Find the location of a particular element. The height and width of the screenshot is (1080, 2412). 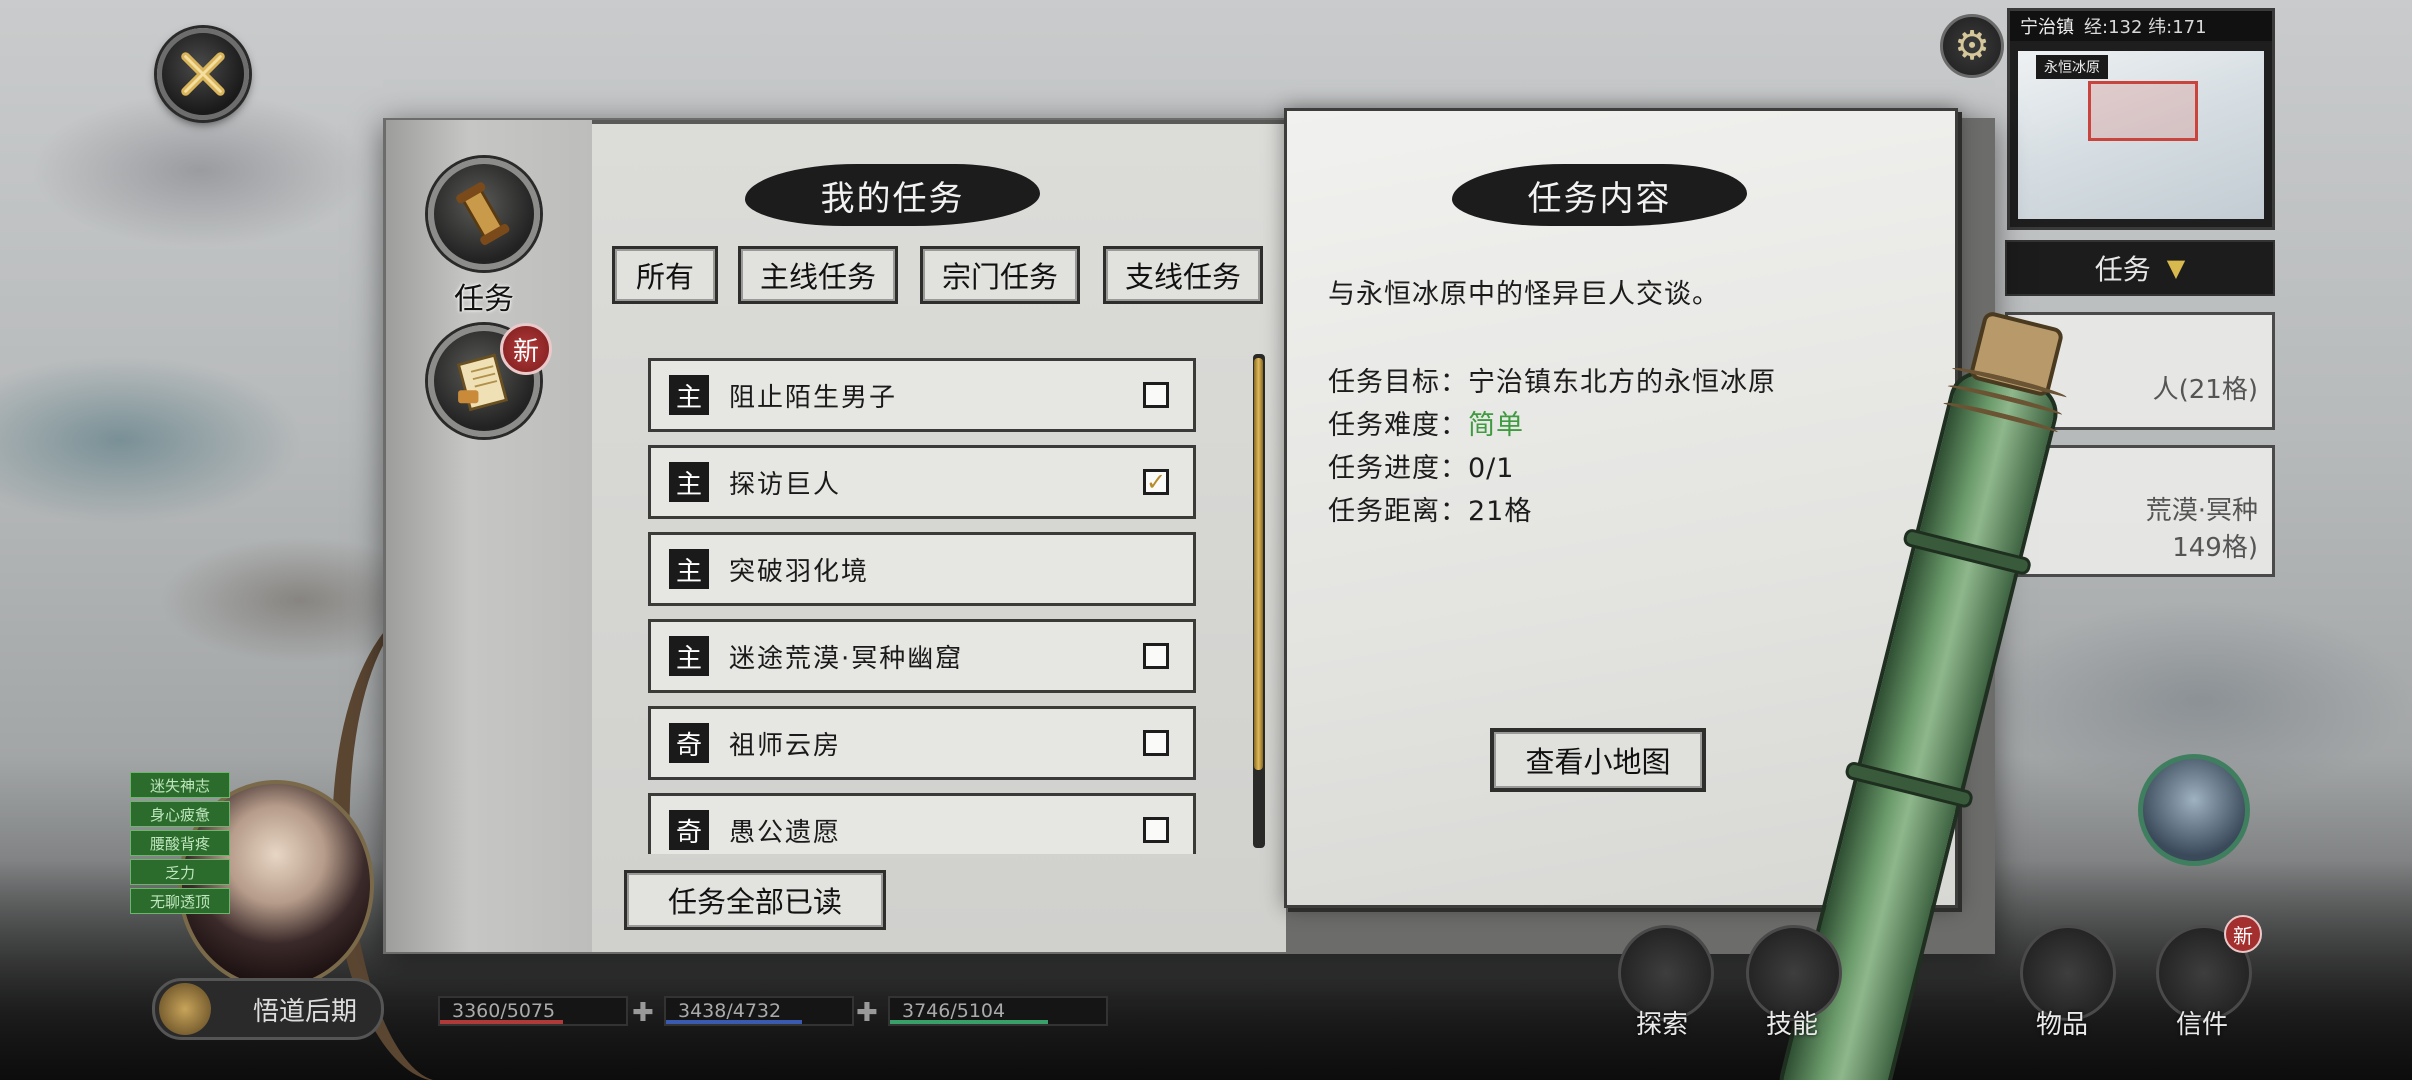

cultivation-realm-button: 悟道后期 is located at coordinates (268, 1009).